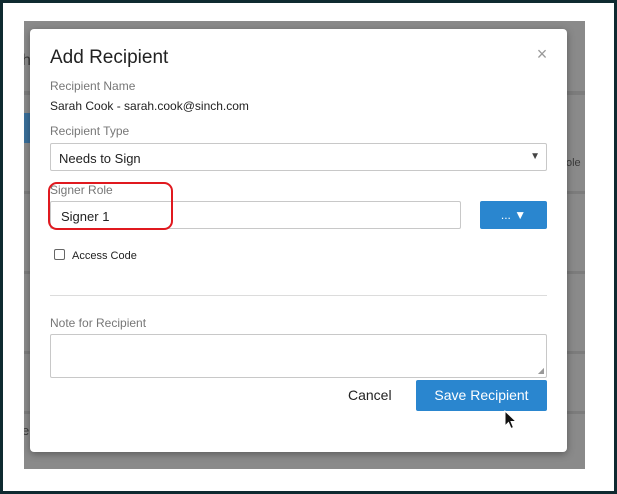 Image resolution: width=617 pixels, height=494 pixels. I want to click on close-icon: ×, so click(542, 54).